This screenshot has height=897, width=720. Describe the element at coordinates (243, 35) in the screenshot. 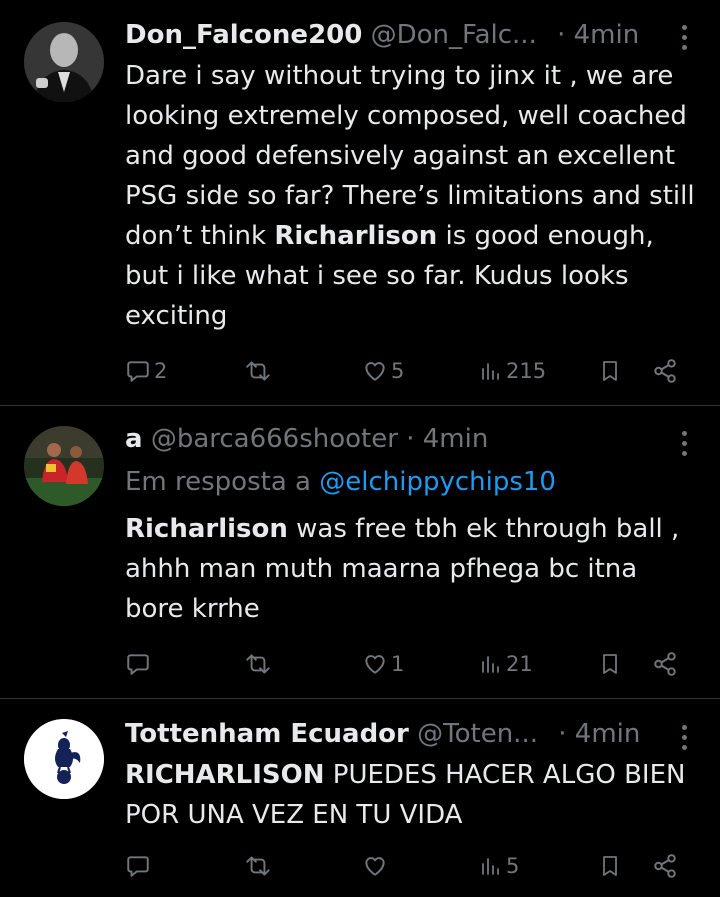

I see `display-name: Don_Falcone200` at that location.